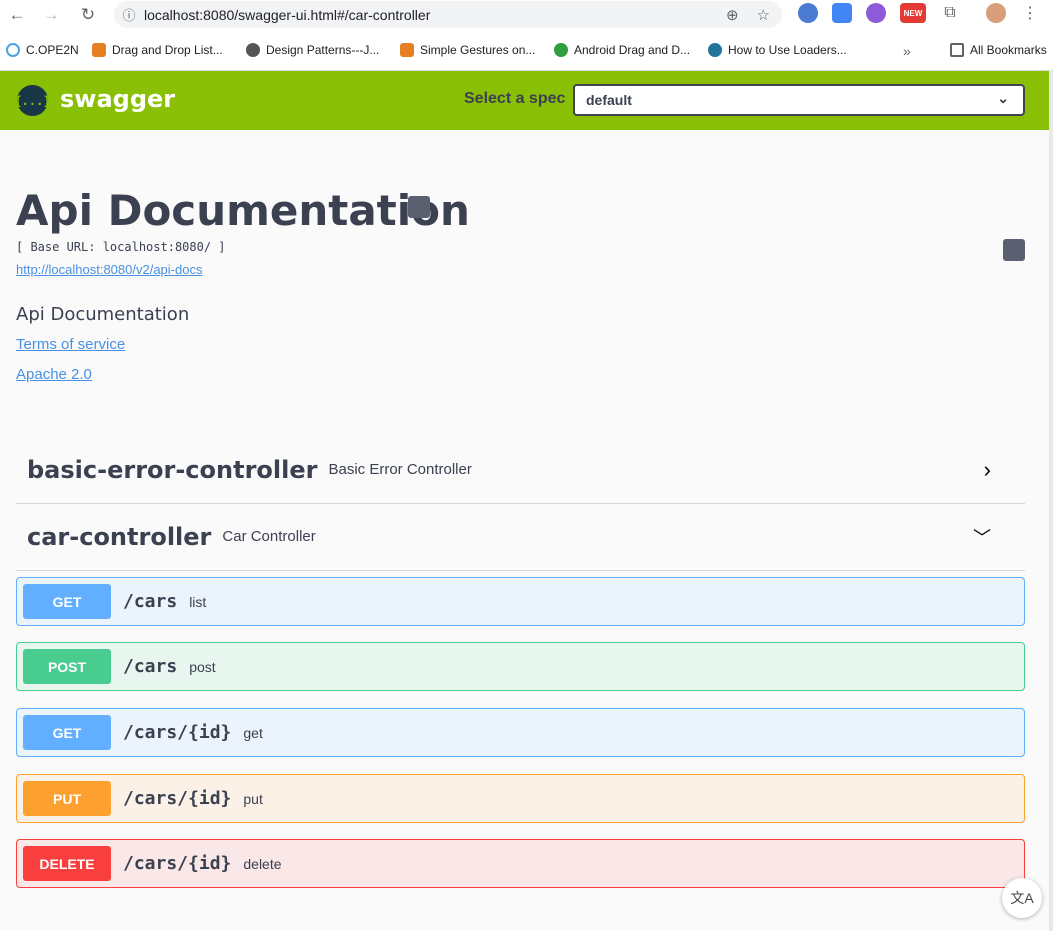  I want to click on extensions-puzzle-icon: ⧉, so click(950, 13).